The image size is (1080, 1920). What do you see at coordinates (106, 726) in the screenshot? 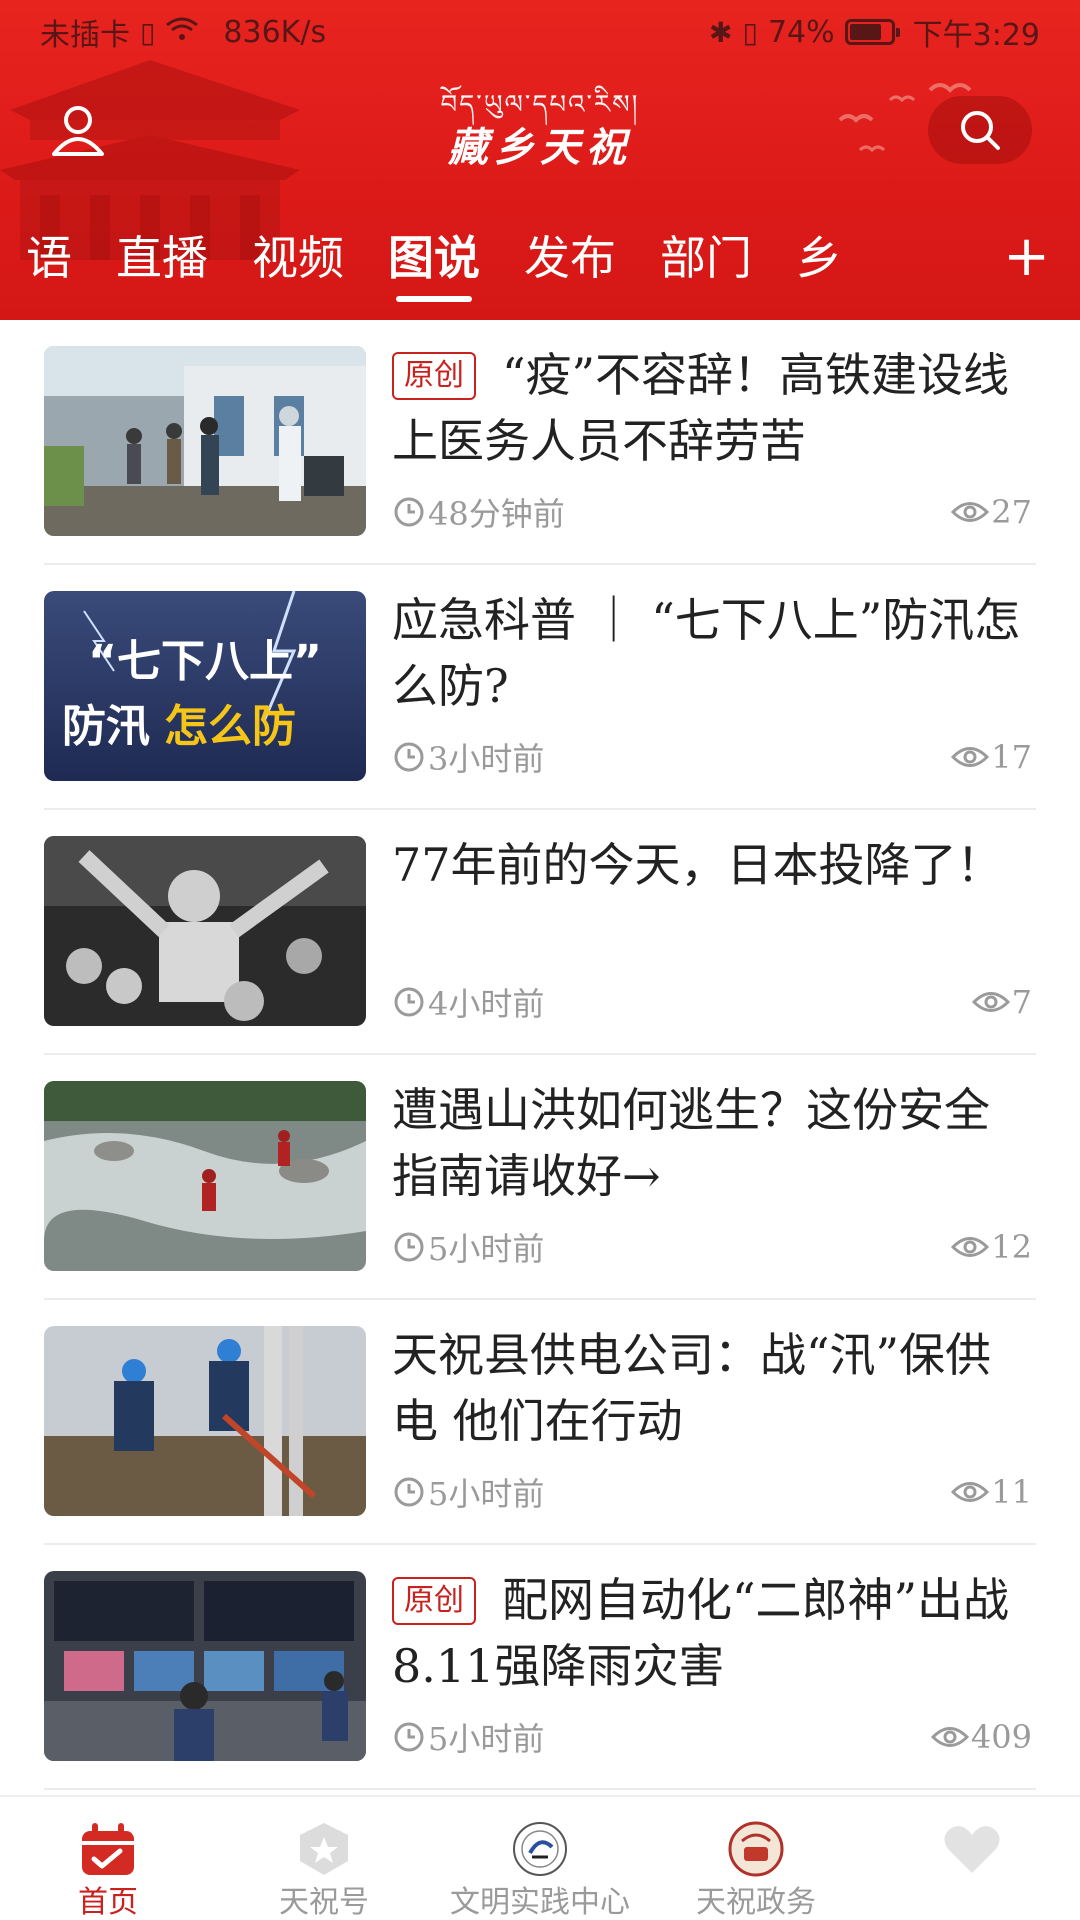
I see `thumb-text-line2a: 防汛` at bounding box center [106, 726].